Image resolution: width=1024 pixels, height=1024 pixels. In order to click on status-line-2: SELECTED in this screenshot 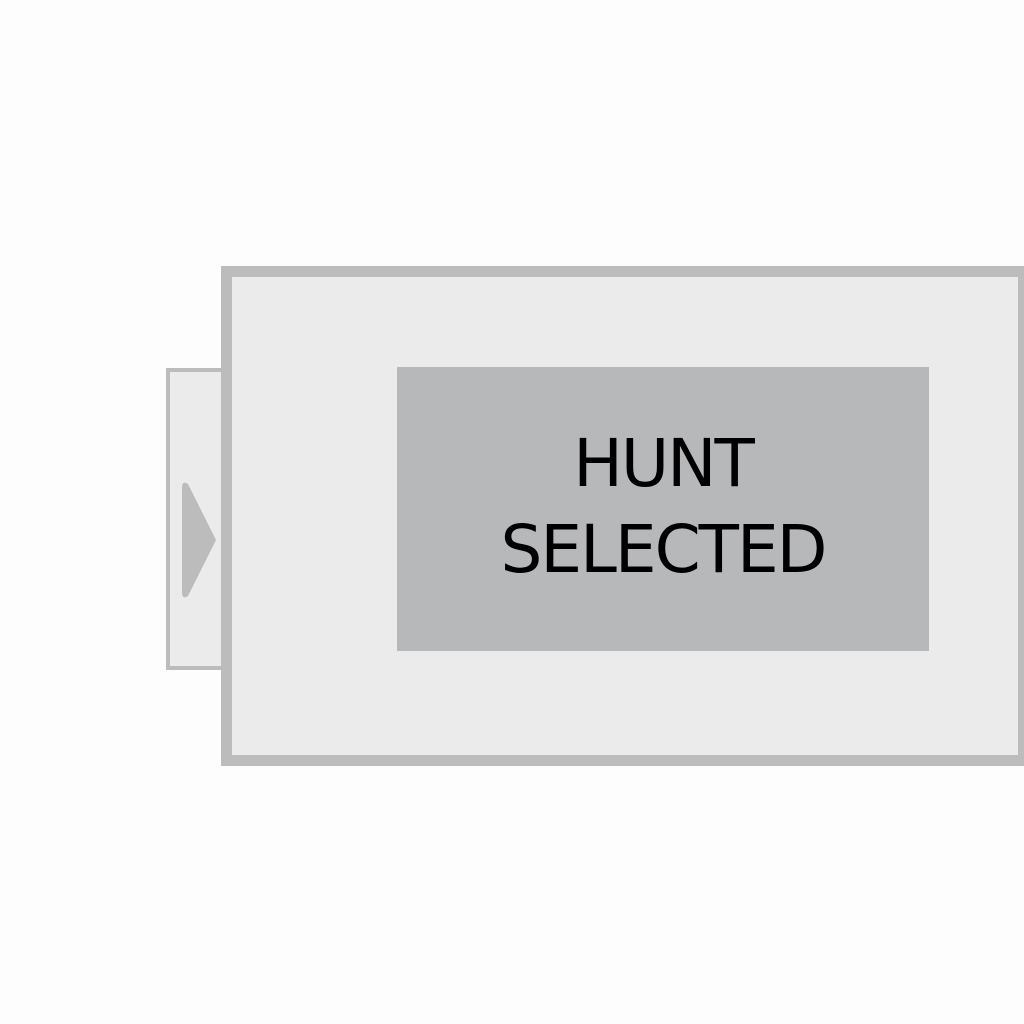, I will do `click(664, 549)`.